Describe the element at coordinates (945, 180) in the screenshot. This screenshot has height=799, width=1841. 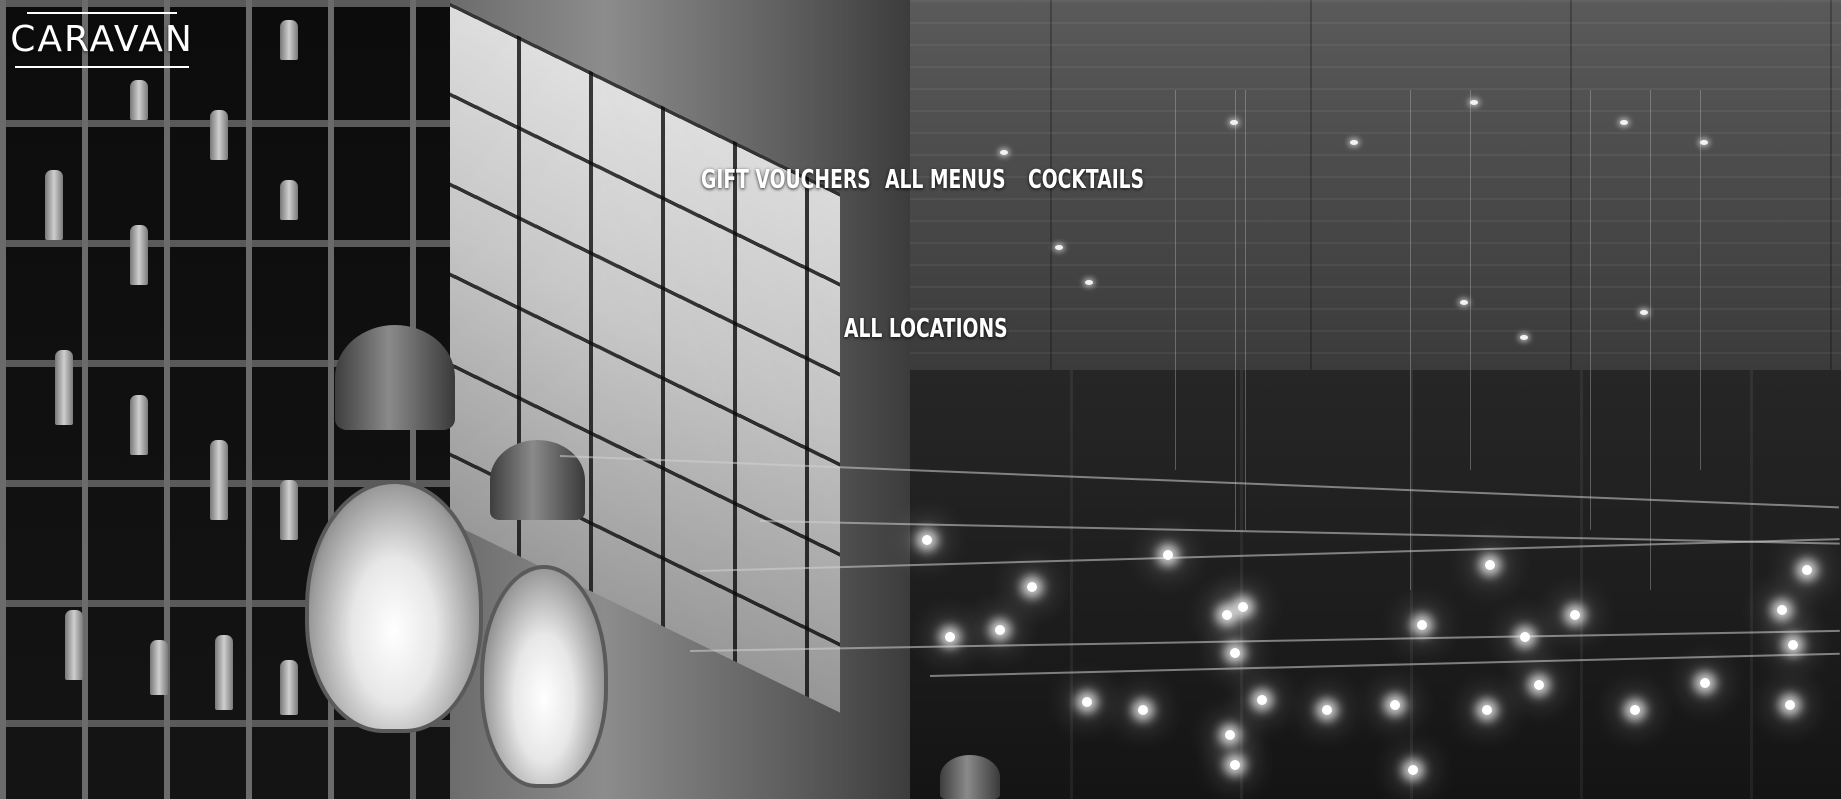
I see `nav-all-menus-link: ALL MENUS` at that location.